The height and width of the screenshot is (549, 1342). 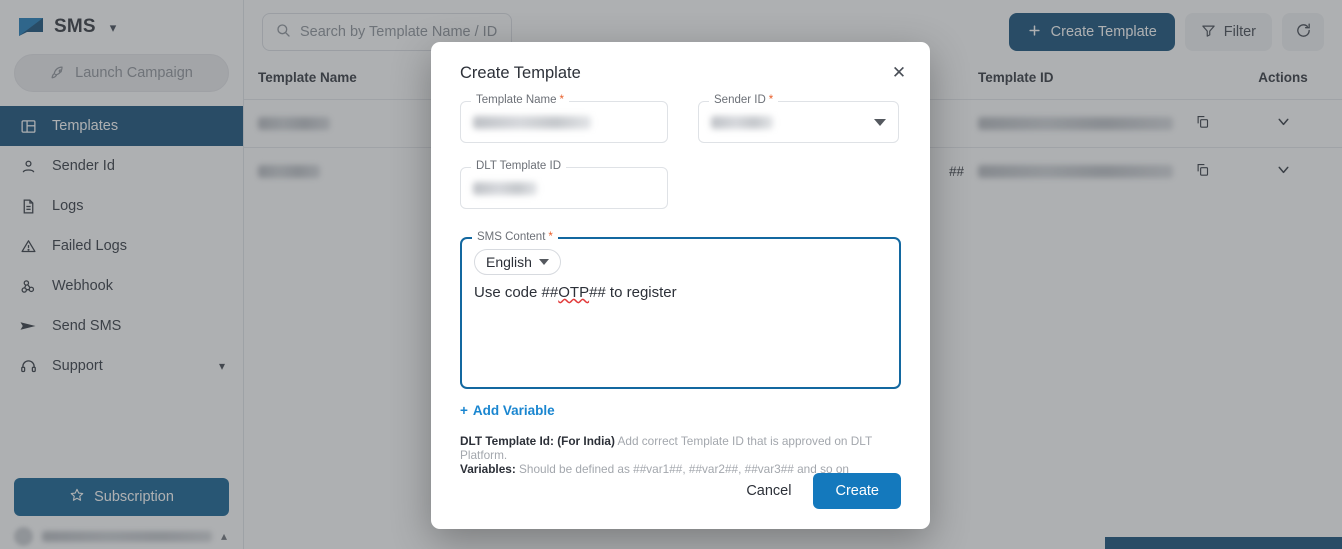 I want to click on template-name-field: Template Name *, so click(x=564, y=118).